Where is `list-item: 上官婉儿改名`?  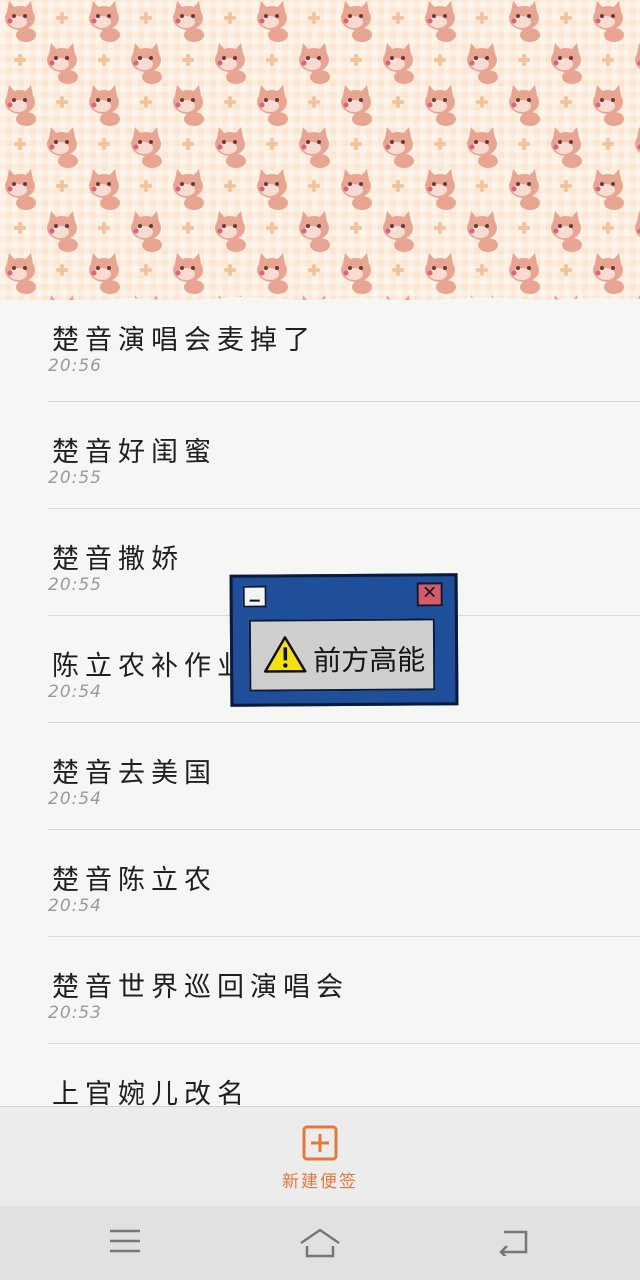 list-item: 上官婉儿改名 is located at coordinates (344, 1075).